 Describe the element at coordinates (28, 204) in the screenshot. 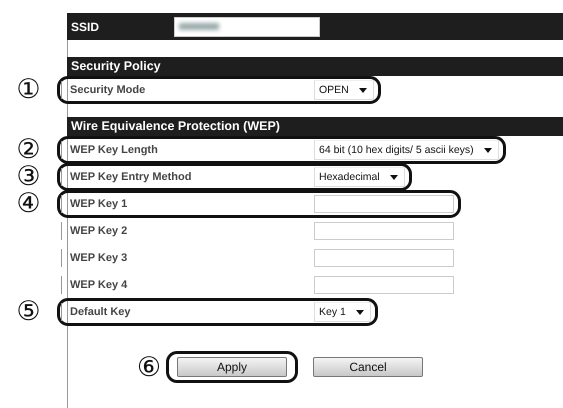

I see `step-number: ④` at that location.